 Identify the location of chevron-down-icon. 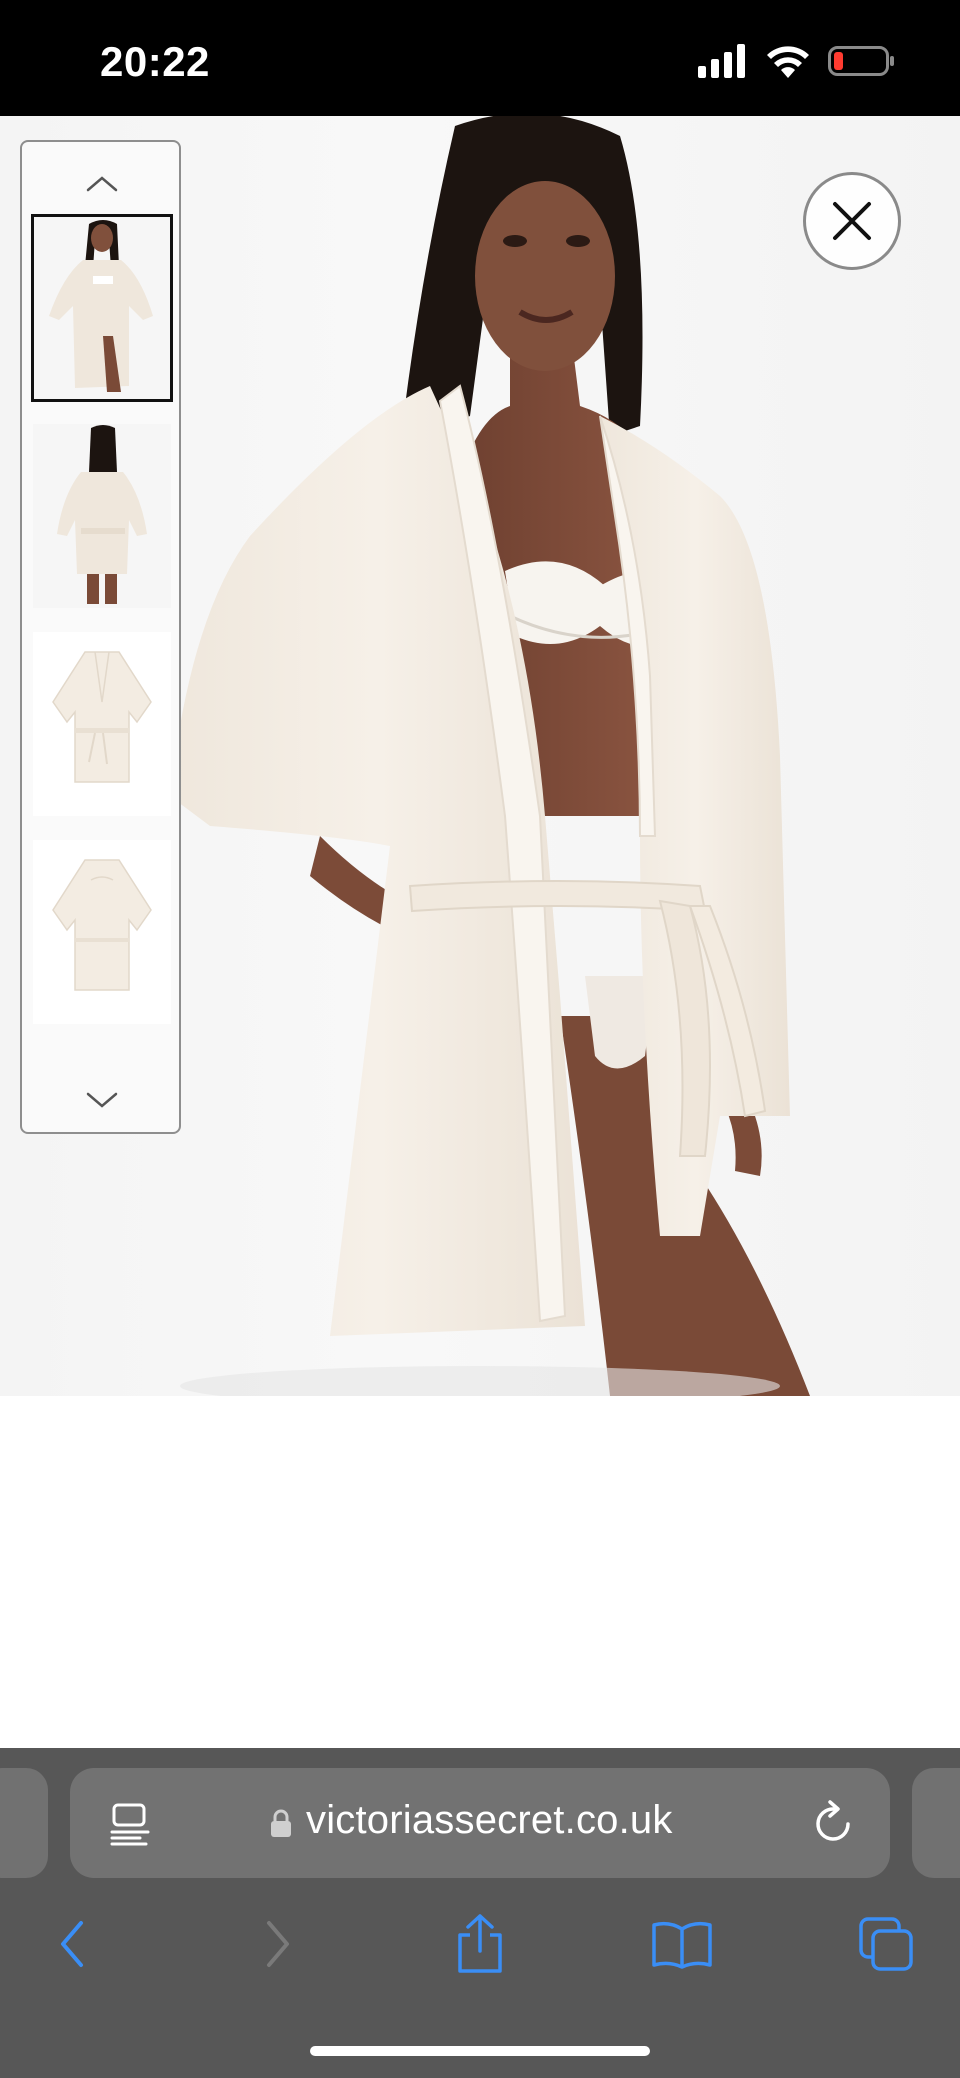
(102, 1100).